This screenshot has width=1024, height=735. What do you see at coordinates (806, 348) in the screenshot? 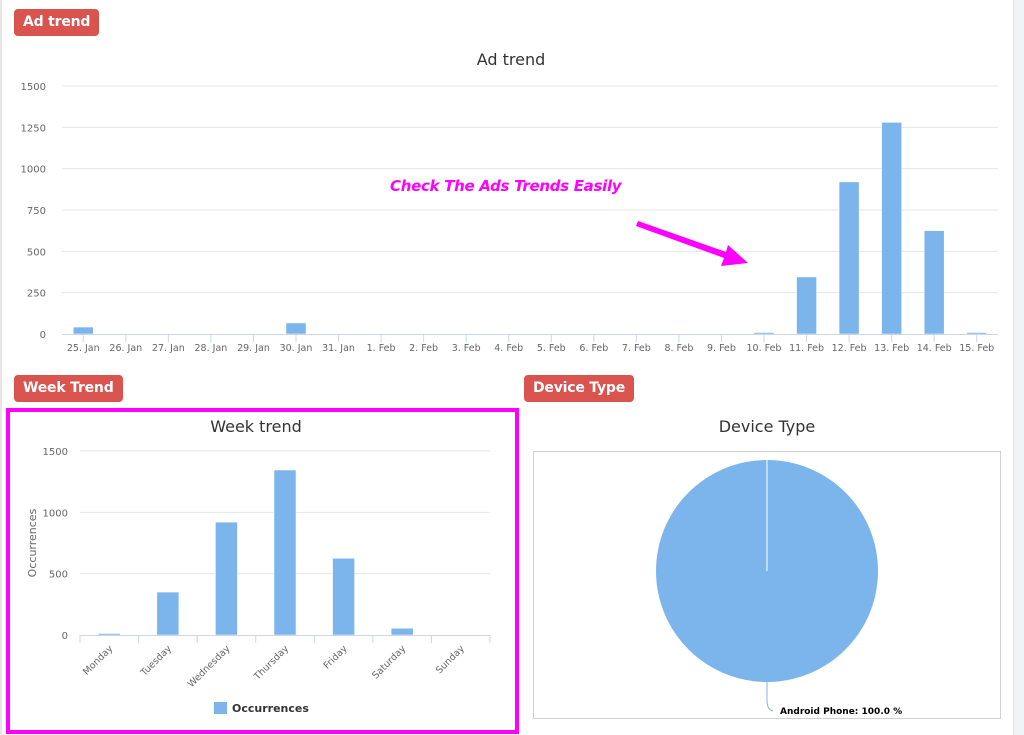
I see `x-tick-label: 11. Feb` at bounding box center [806, 348].